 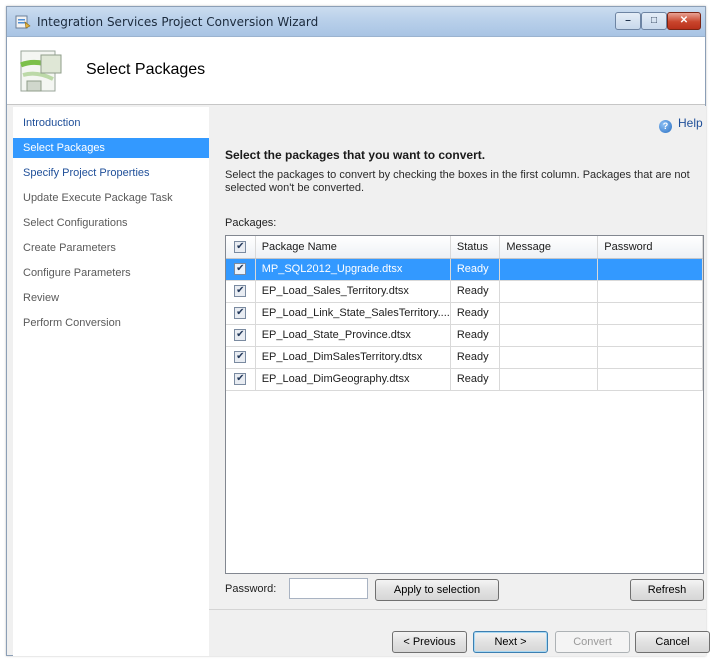 What do you see at coordinates (667, 590) in the screenshot?
I see `refresh-button: Refresh` at bounding box center [667, 590].